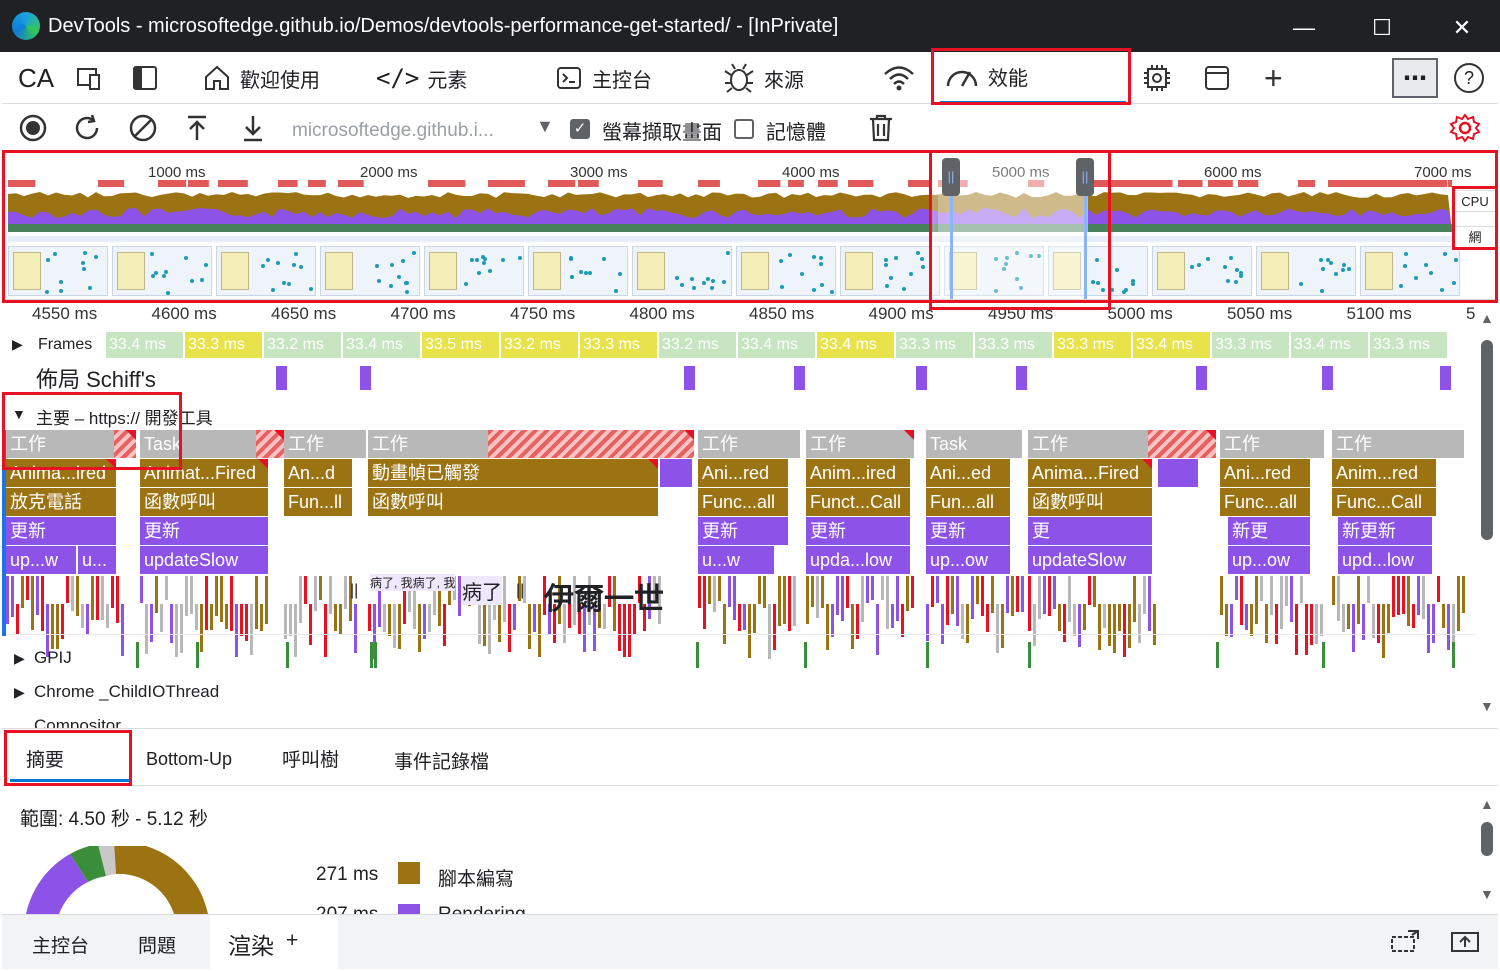  Describe the element at coordinates (763, 78) in the screenshot. I see `tab-sources: 來源` at that location.